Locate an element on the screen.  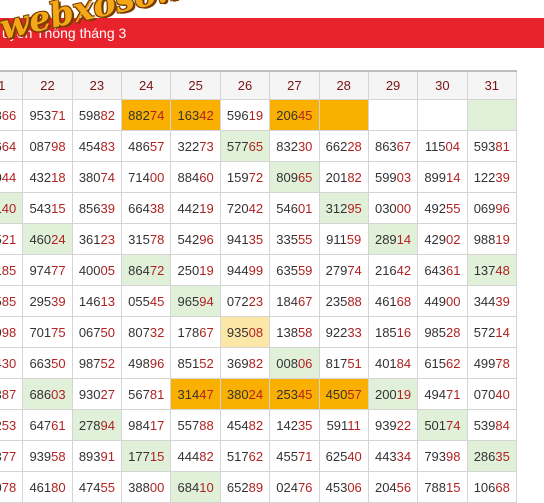
result-cell: 32273 is located at coordinates (195, 146).